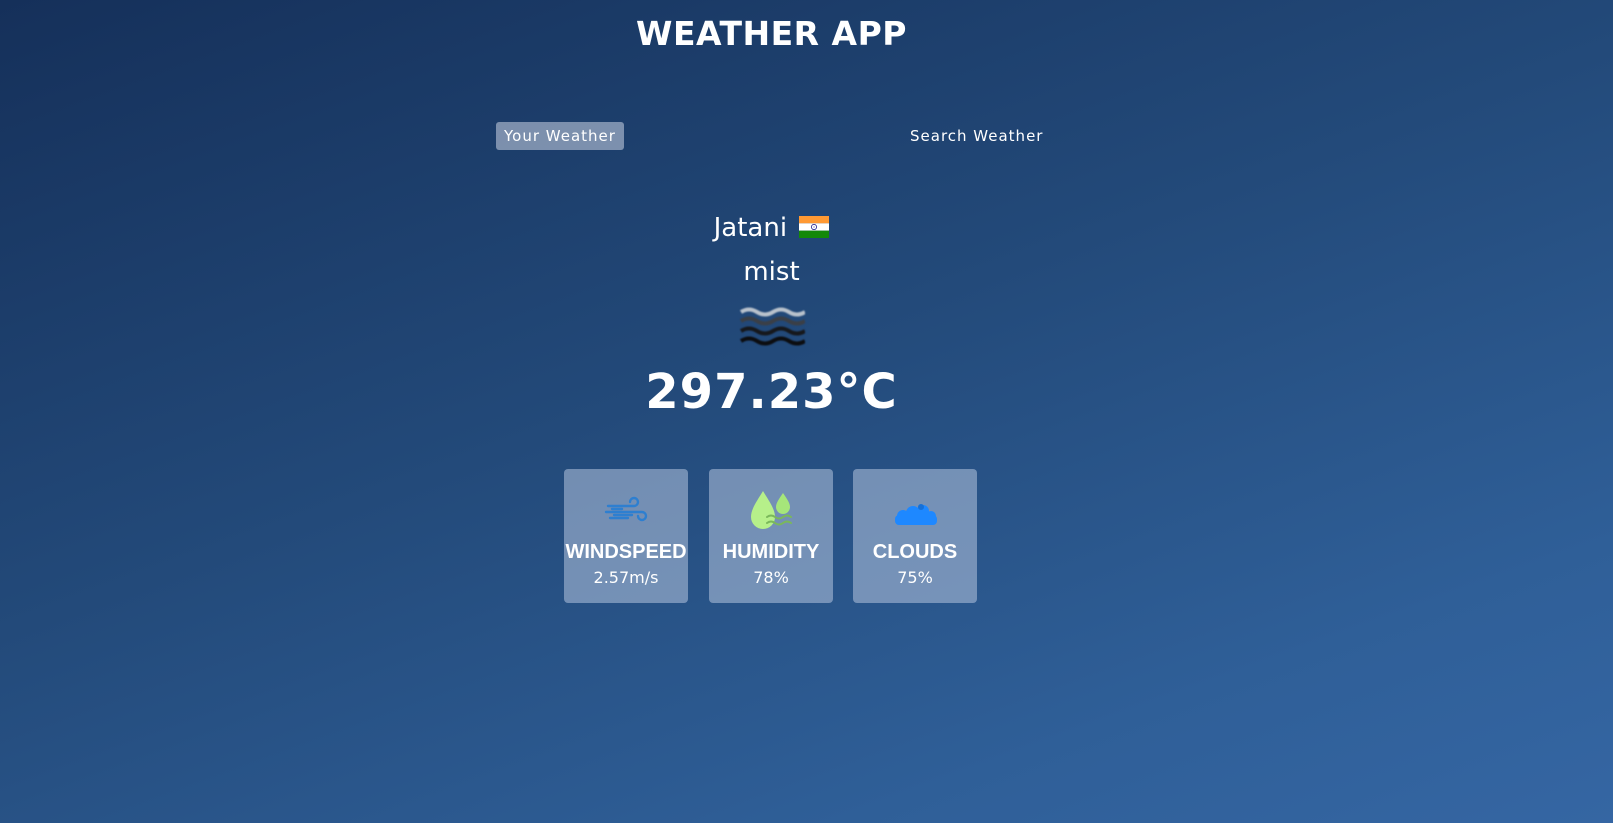  I want to click on city-row: Jatani, so click(771, 228).